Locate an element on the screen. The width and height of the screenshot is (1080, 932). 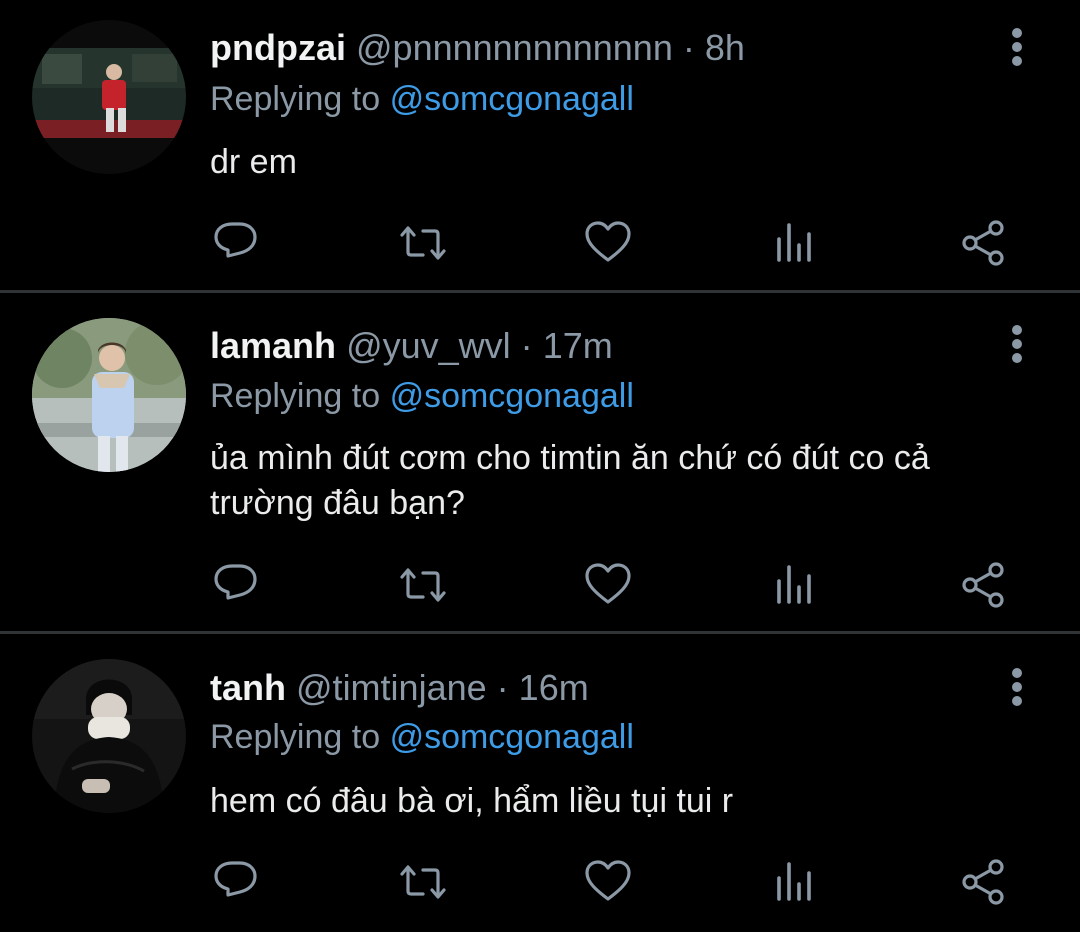
tweet-time: 8h is located at coordinates (725, 47).